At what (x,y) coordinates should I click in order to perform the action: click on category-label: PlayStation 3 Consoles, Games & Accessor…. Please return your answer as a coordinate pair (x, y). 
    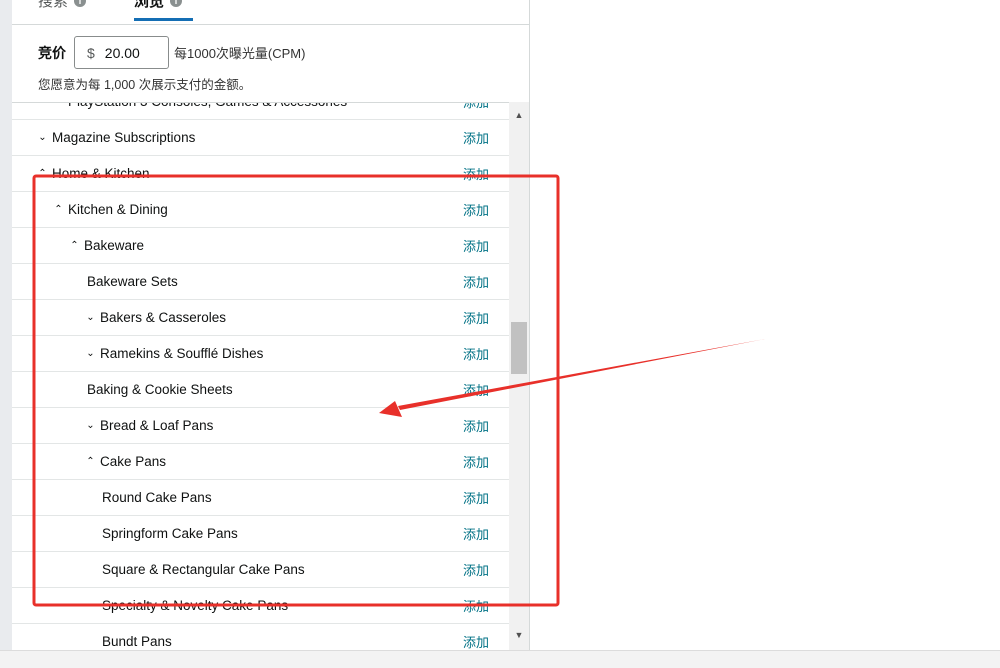
    Looking at the image, I should click on (207, 106).